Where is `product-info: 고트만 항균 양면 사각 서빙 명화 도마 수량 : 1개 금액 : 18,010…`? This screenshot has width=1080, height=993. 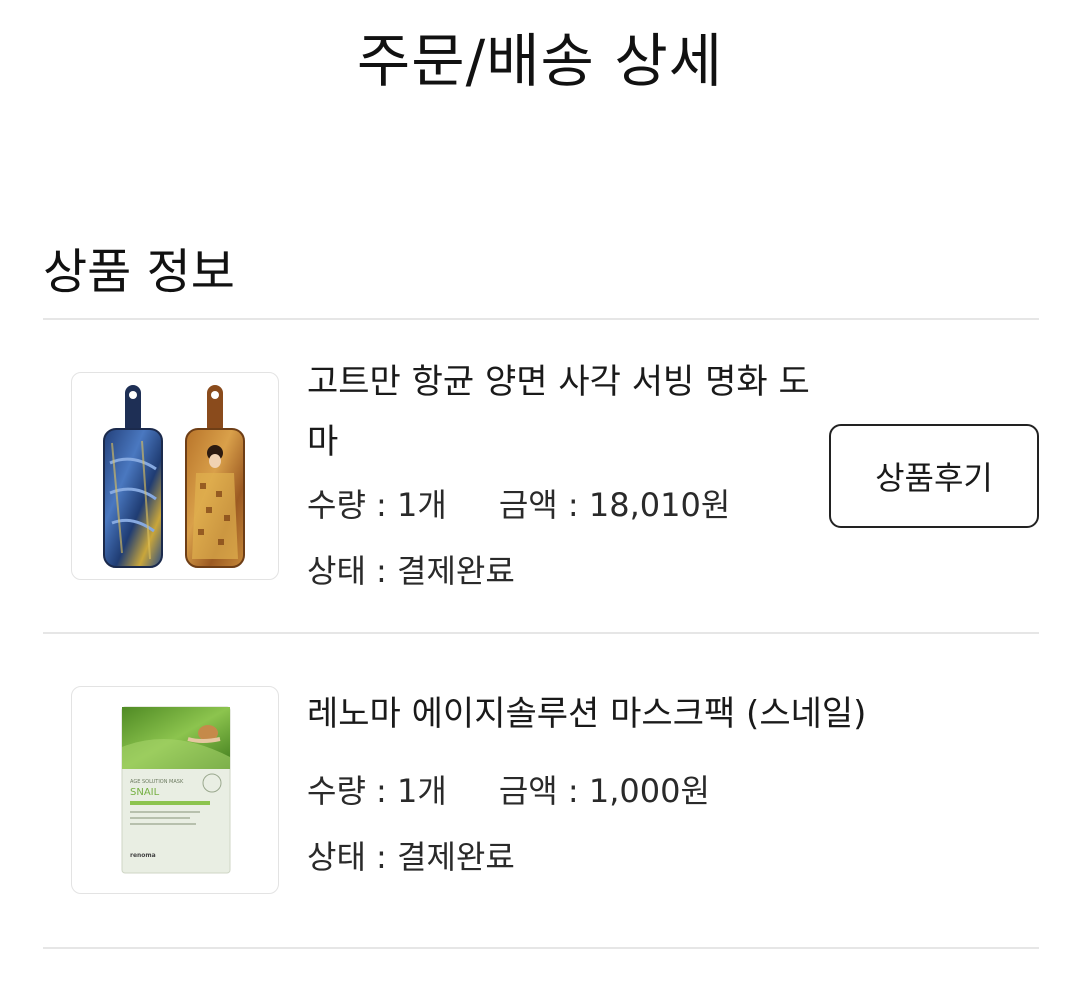
product-info: 고트만 항균 양면 사각 서빙 명화 도마 수량 : 1개 금액 : 18,010… is located at coordinates (567, 478).